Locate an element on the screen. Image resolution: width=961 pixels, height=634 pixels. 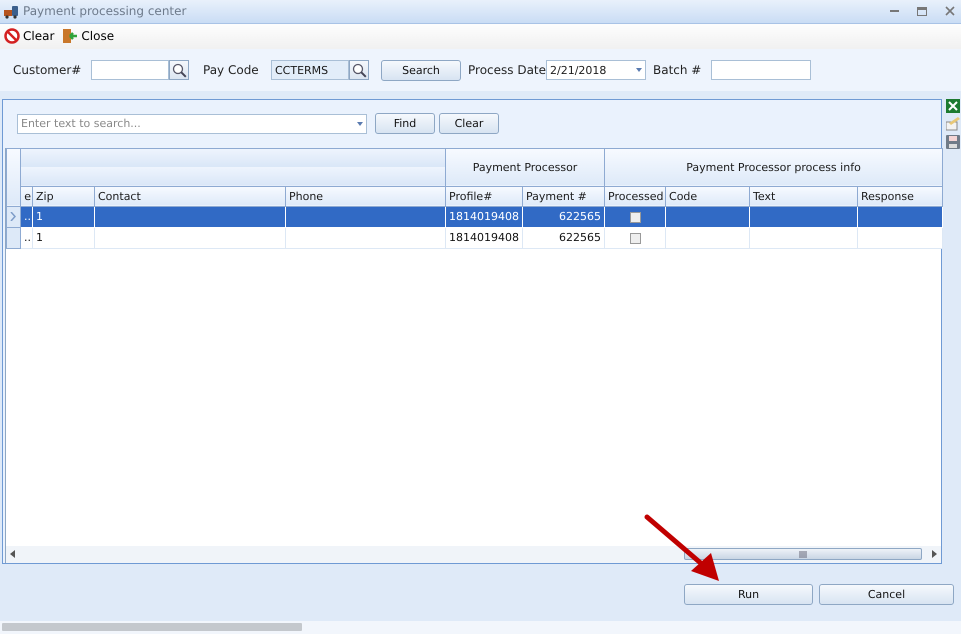
pay-code-lookup-button is located at coordinates (359, 70).